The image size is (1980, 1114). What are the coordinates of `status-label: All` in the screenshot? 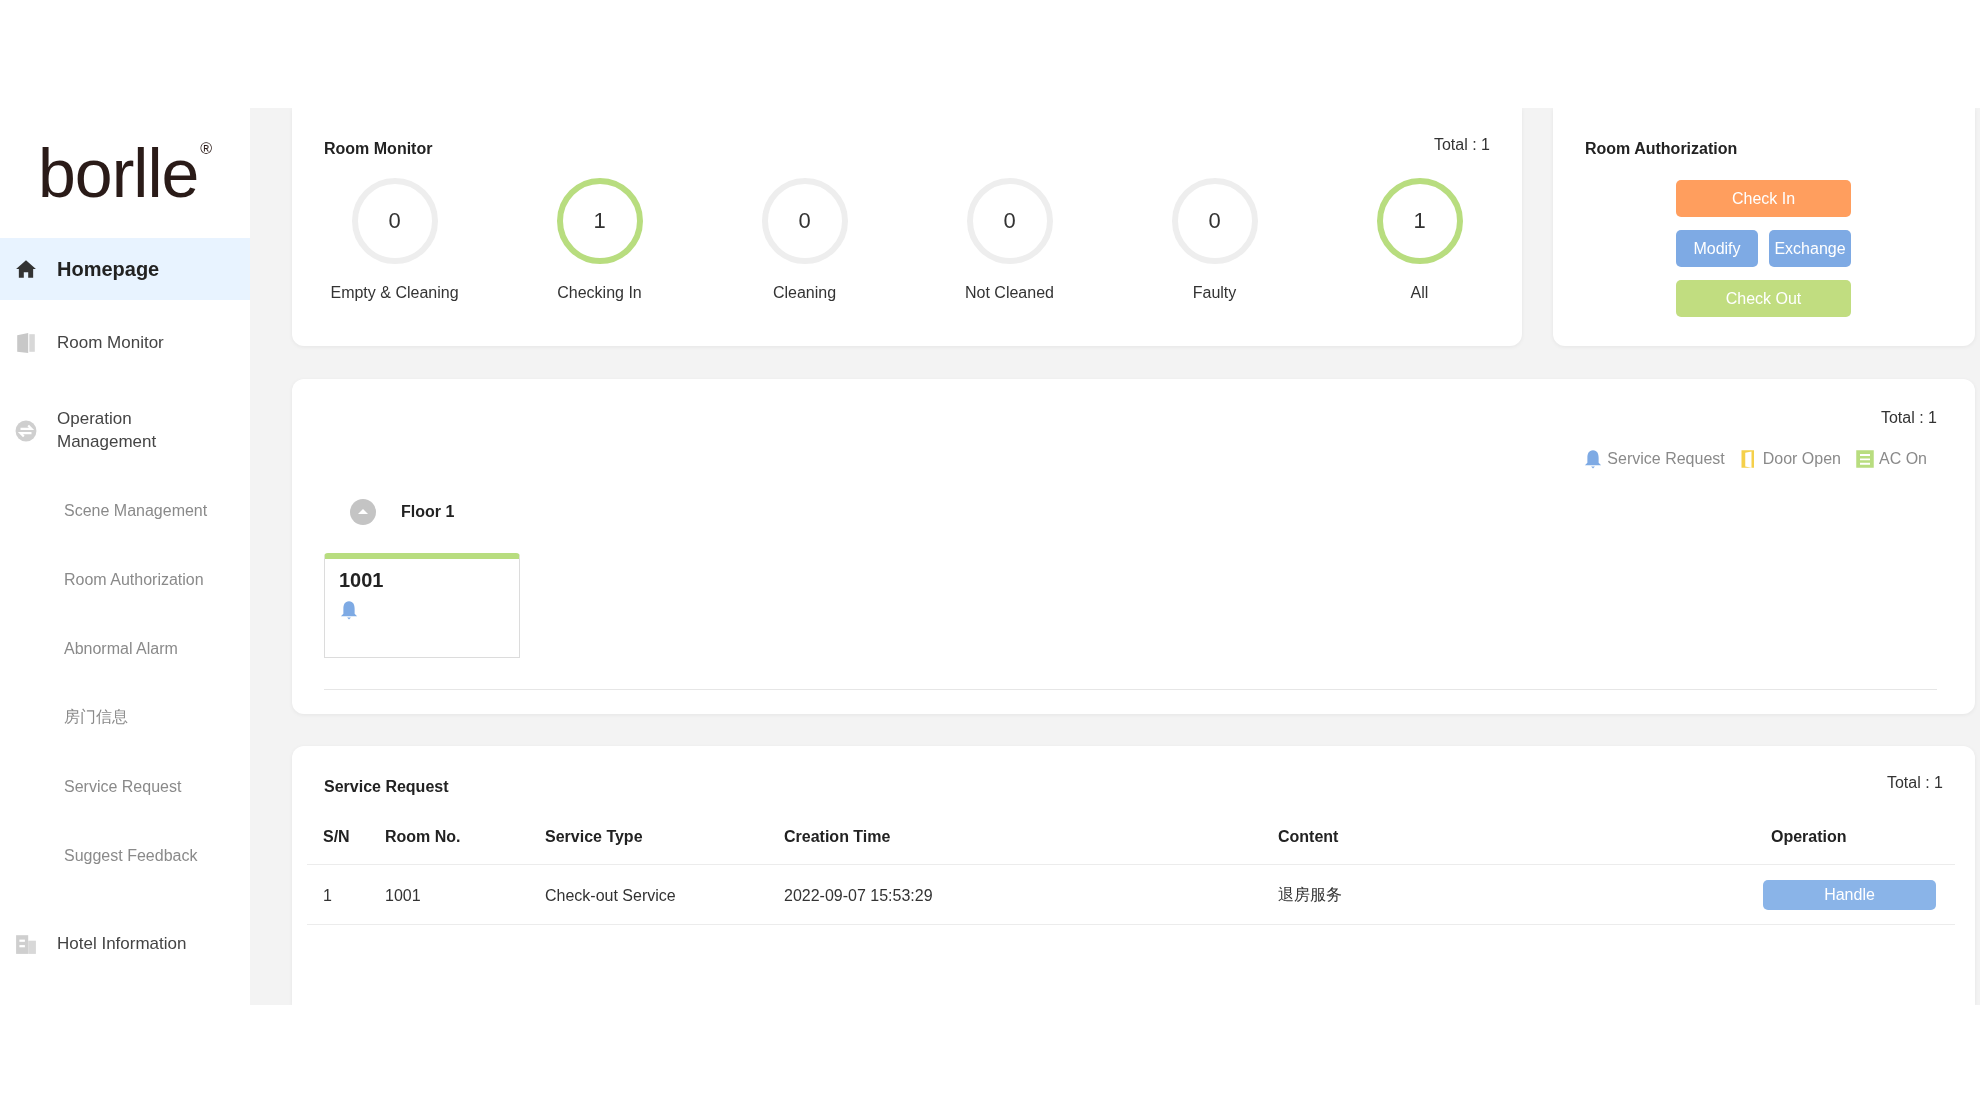 It's located at (1419, 293).